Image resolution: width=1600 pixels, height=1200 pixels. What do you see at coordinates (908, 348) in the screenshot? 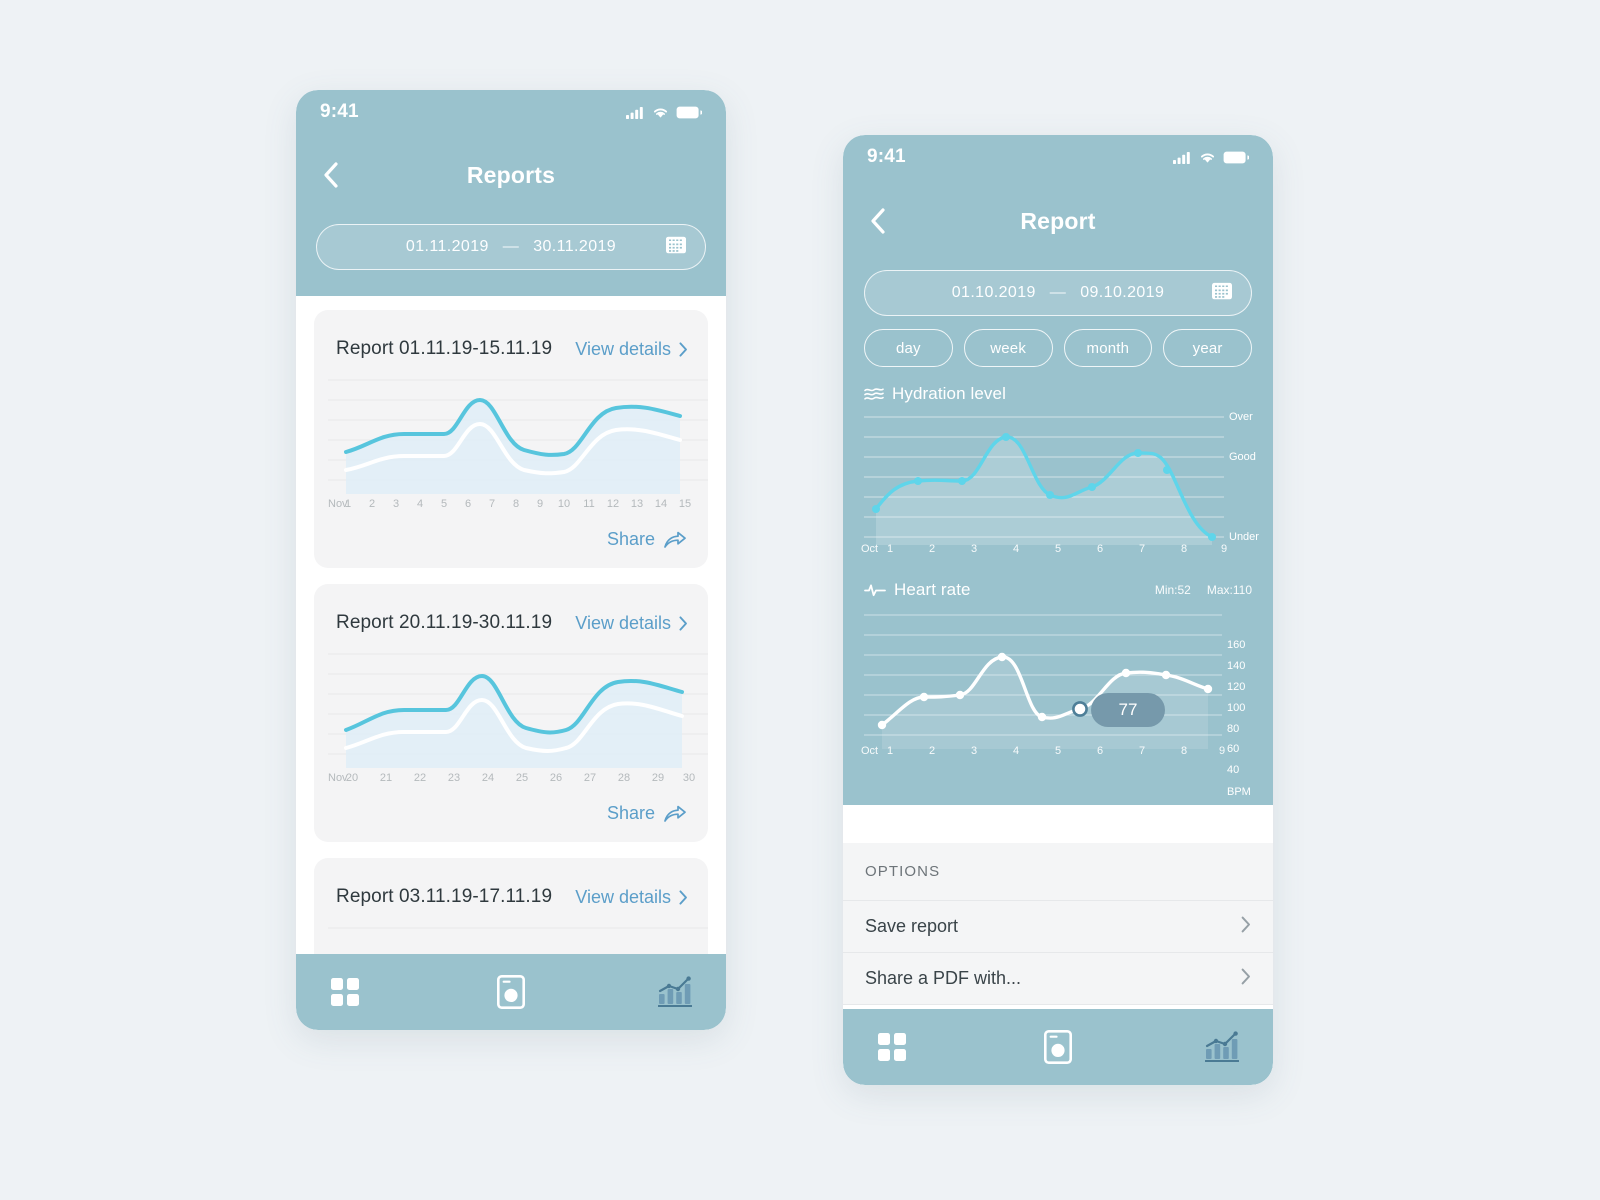
I see `period-chip-day: day` at bounding box center [908, 348].